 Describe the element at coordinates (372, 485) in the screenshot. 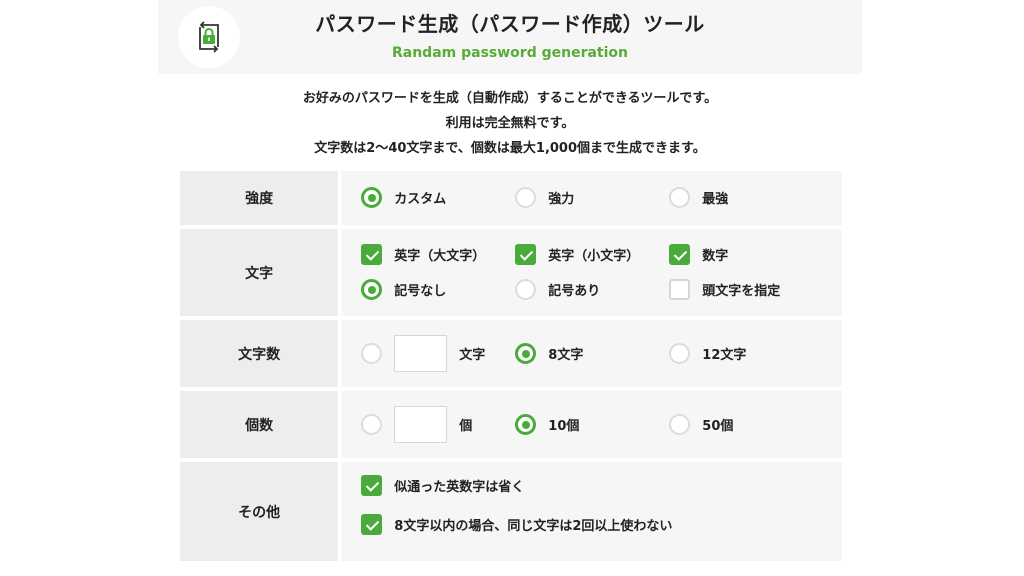

I see `skip-similar-checkbox` at that location.